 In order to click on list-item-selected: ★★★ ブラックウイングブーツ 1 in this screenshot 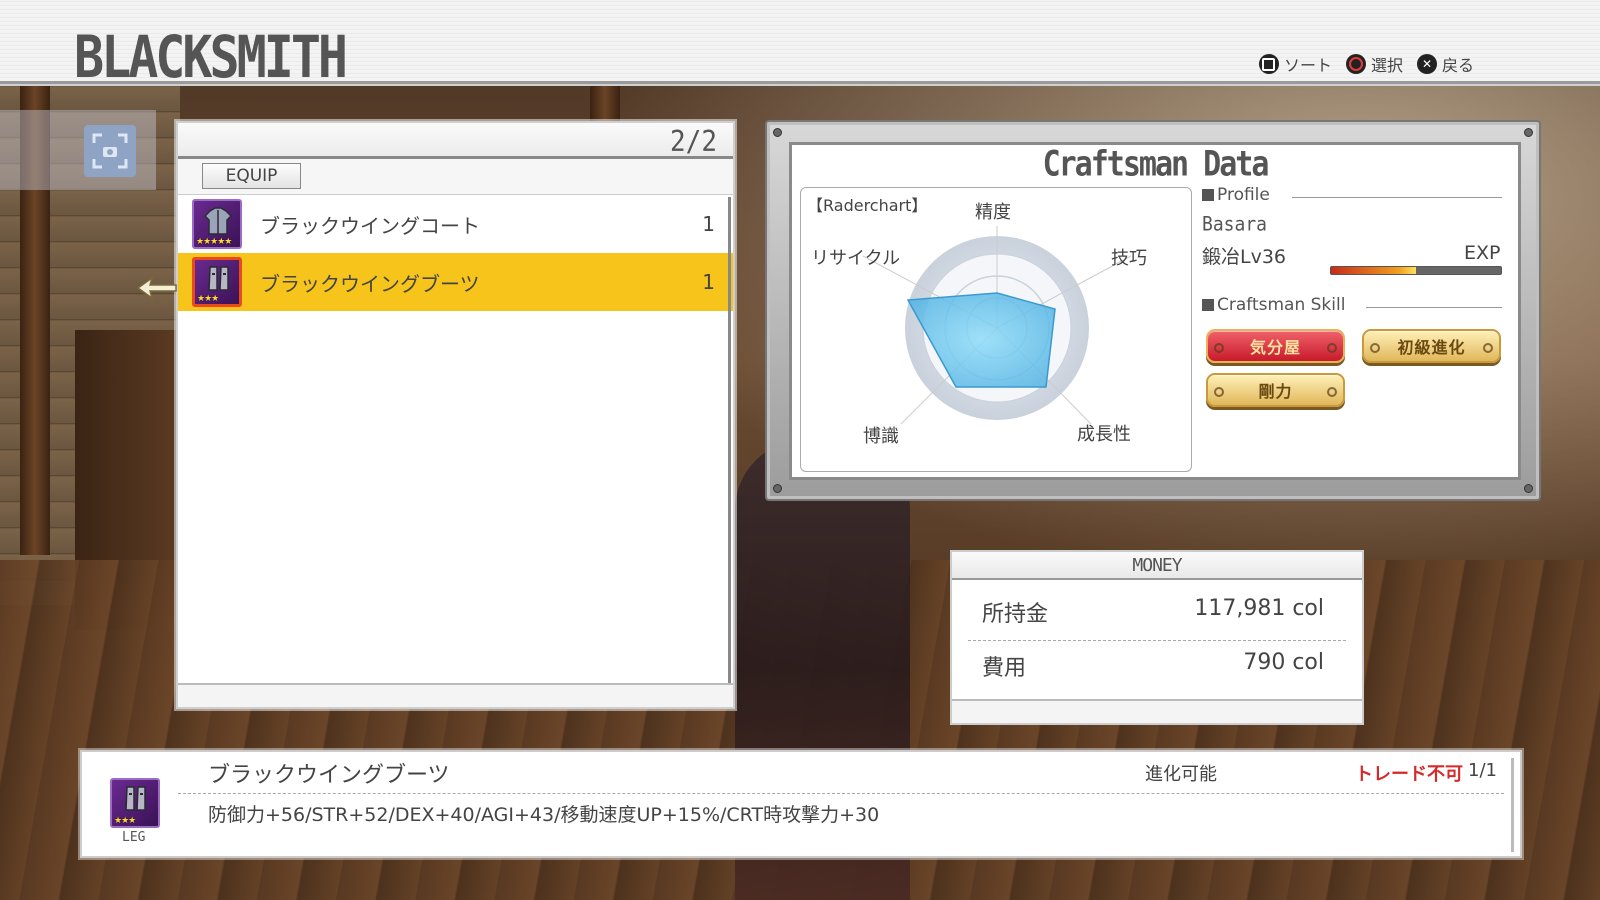, I will do `click(455, 282)`.